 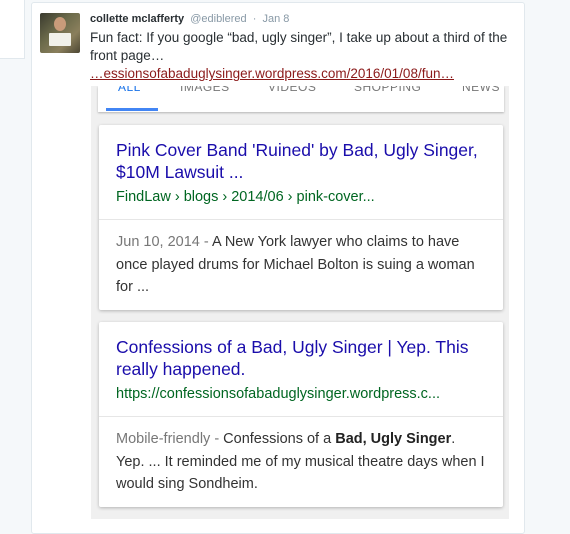 What do you see at coordinates (429, 439) in the screenshot?
I see `result-snippet-bold: Singer` at bounding box center [429, 439].